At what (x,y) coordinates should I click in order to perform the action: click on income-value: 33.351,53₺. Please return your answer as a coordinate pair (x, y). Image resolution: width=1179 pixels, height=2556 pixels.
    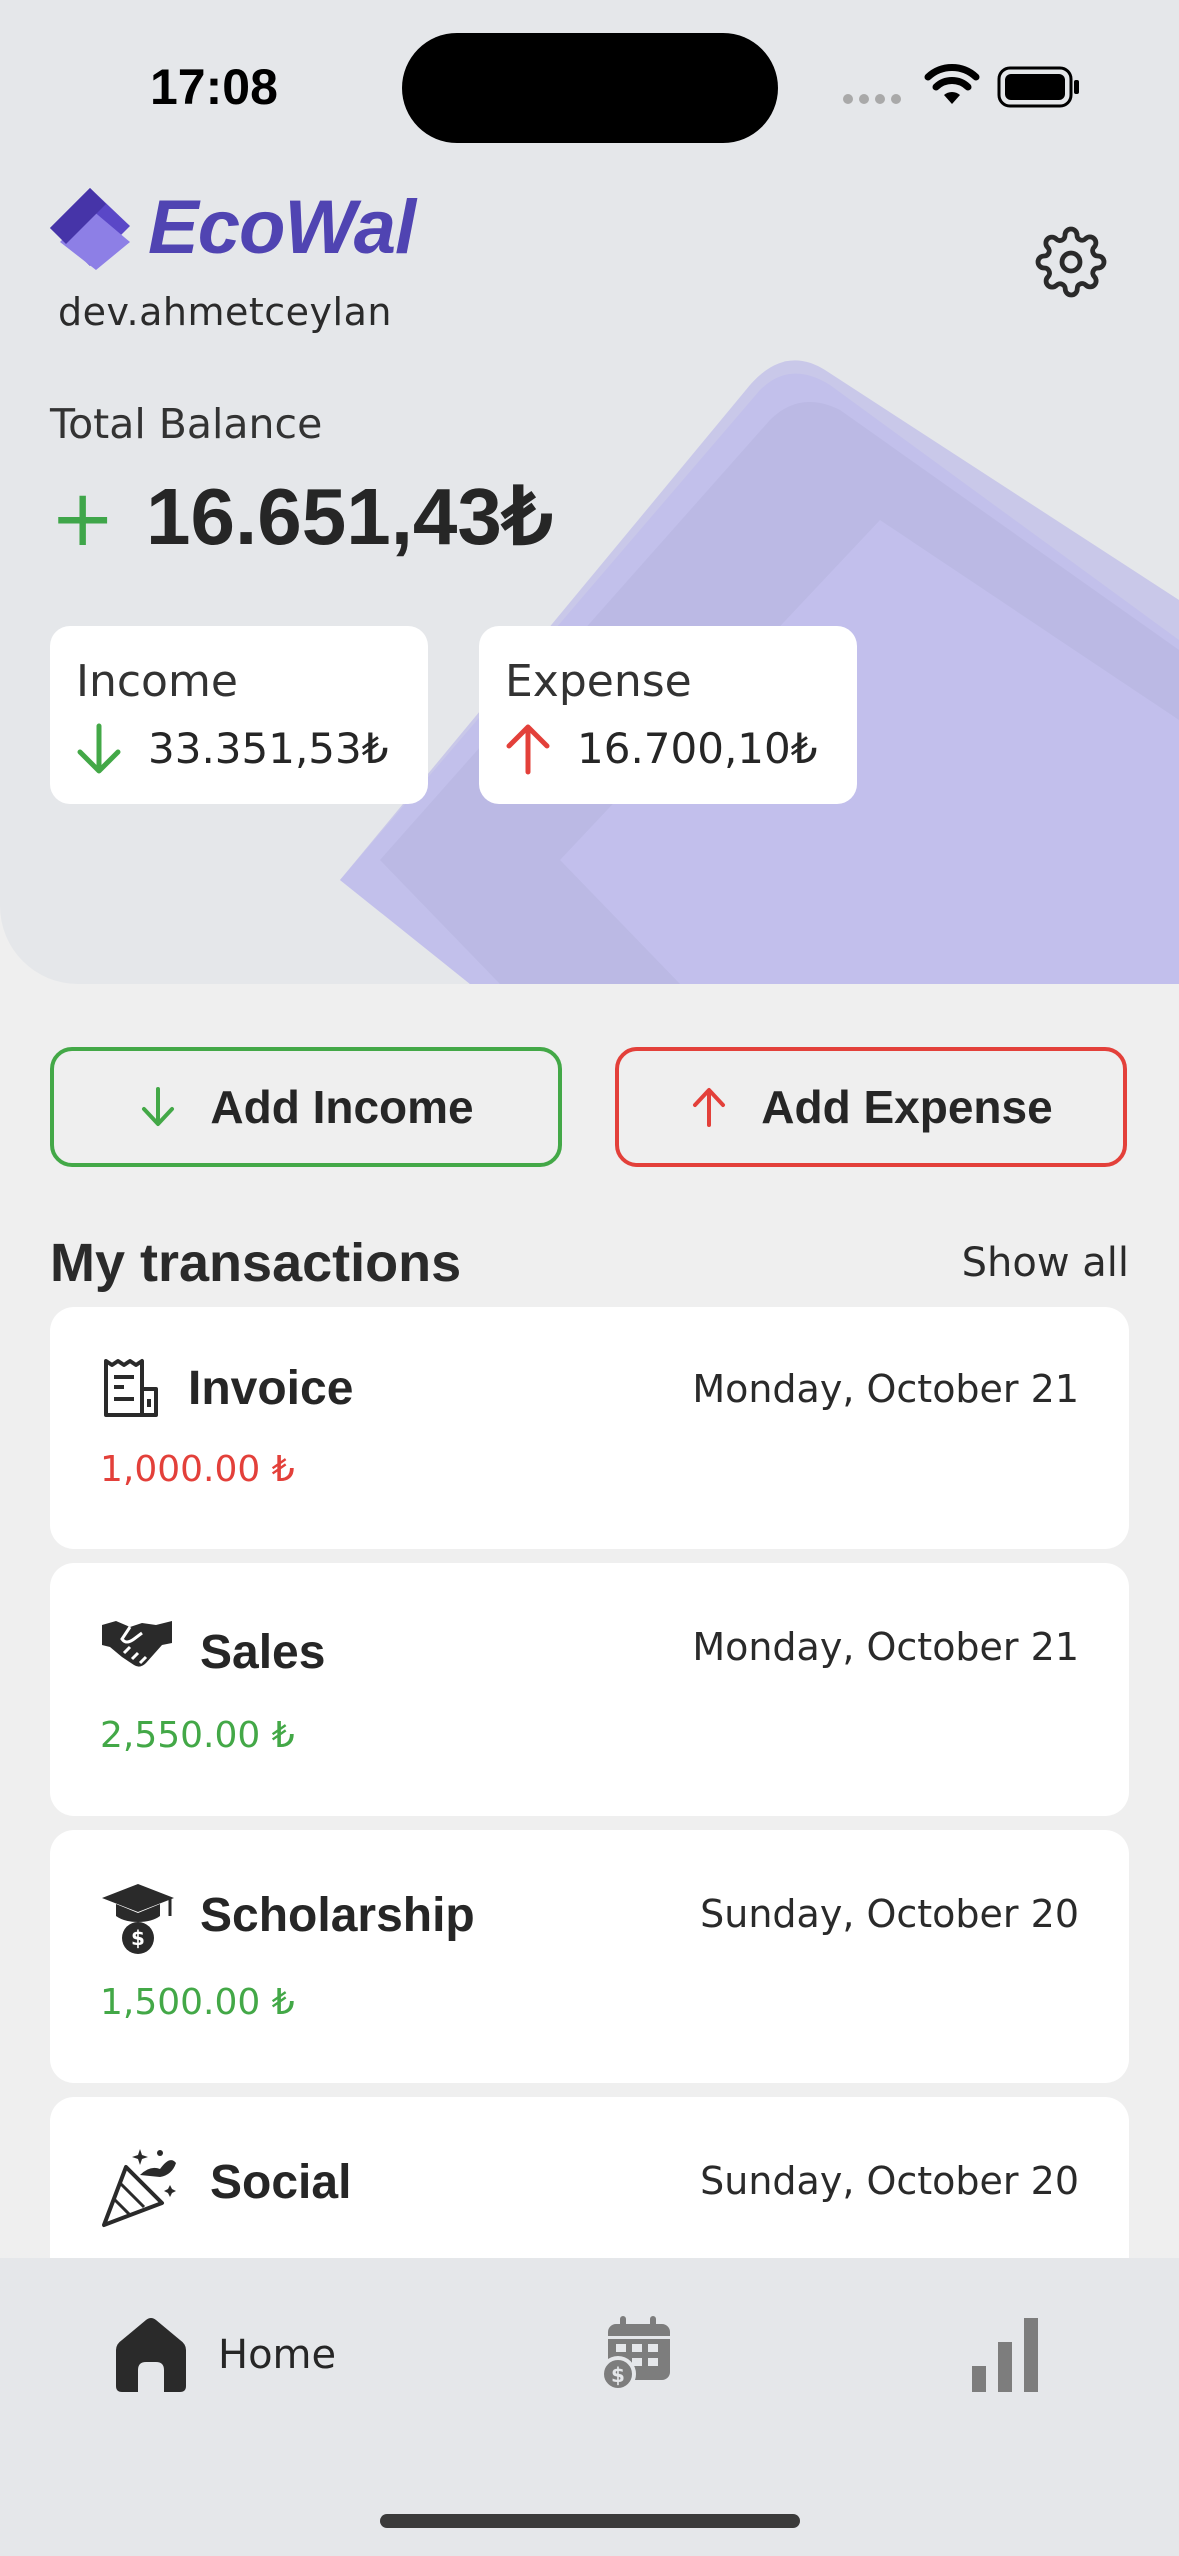
    Looking at the image, I should click on (268, 748).